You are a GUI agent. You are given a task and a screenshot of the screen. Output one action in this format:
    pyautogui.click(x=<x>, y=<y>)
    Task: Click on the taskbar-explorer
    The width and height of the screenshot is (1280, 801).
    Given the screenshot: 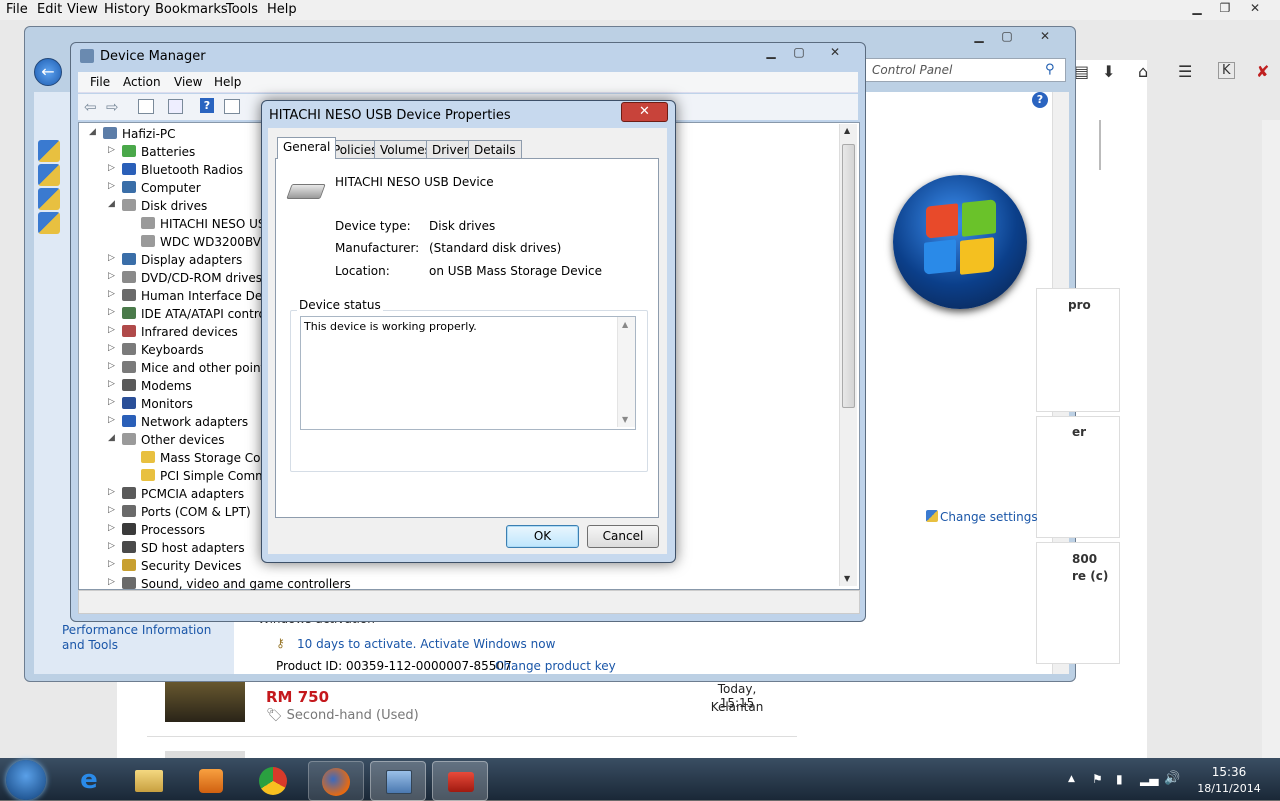 What is the action you would take?
    pyautogui.click(x=149, y=780)
    